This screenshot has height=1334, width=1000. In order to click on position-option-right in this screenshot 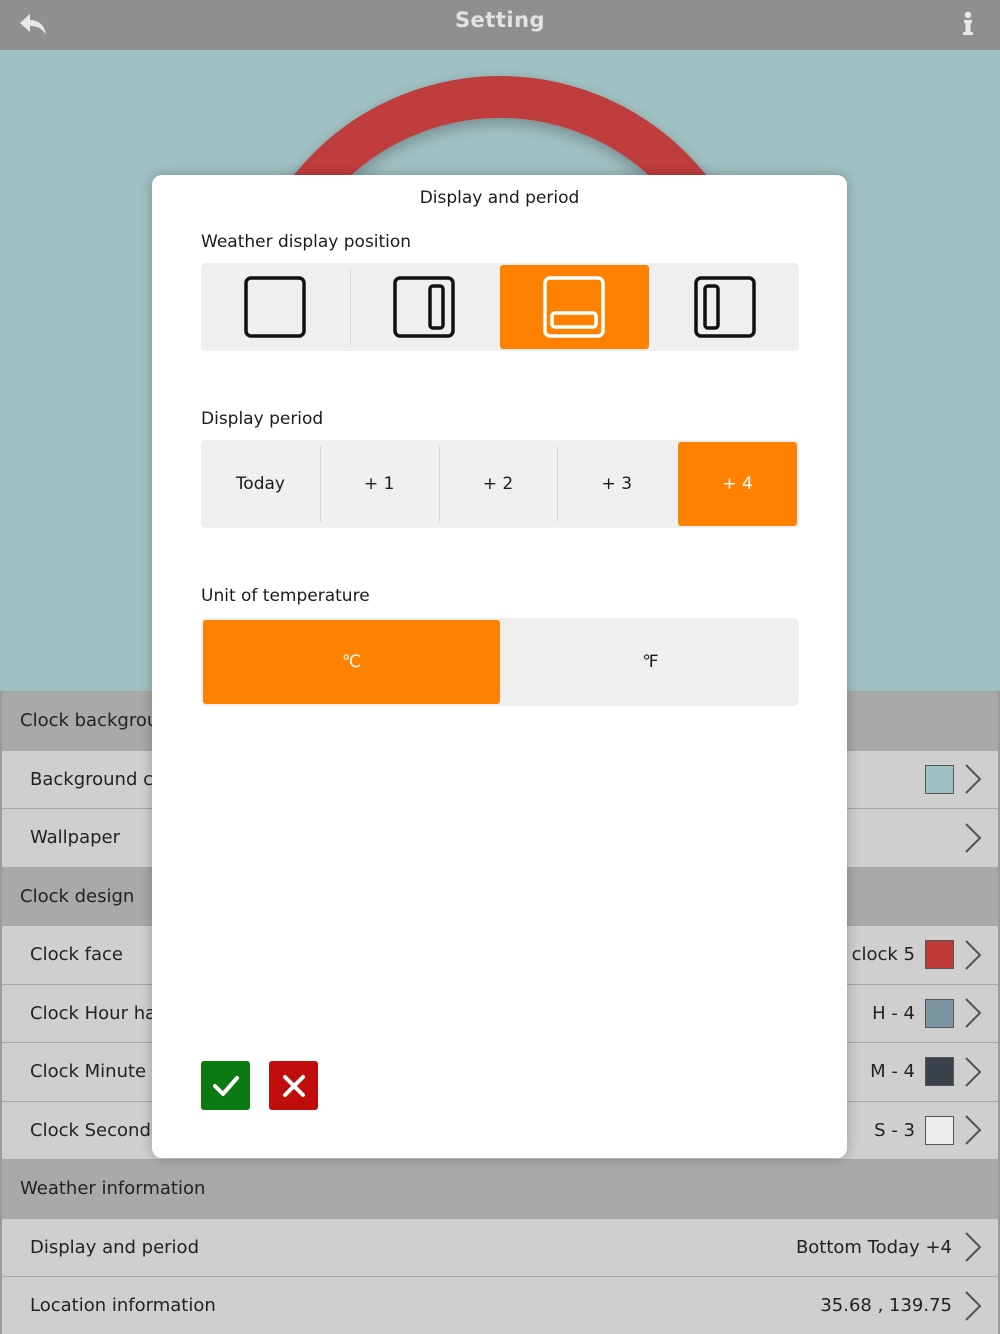, I will do `click(424, 307)`.